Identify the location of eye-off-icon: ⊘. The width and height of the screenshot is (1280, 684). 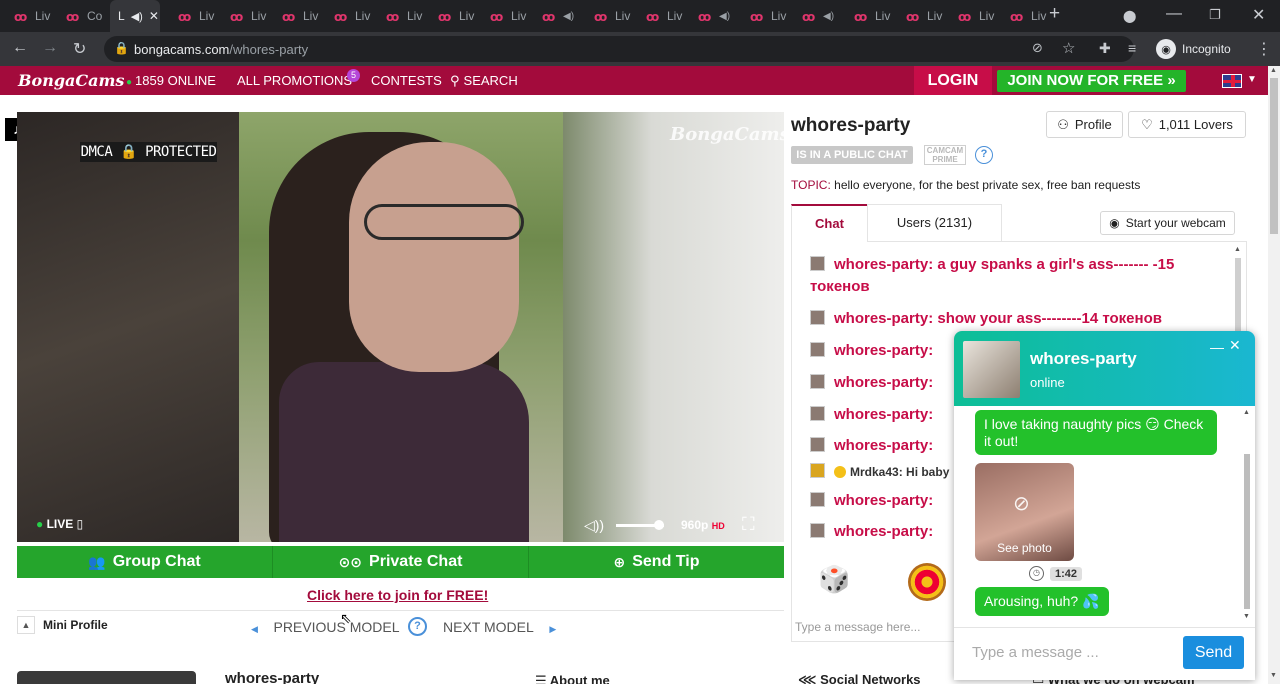
(1037, 48).